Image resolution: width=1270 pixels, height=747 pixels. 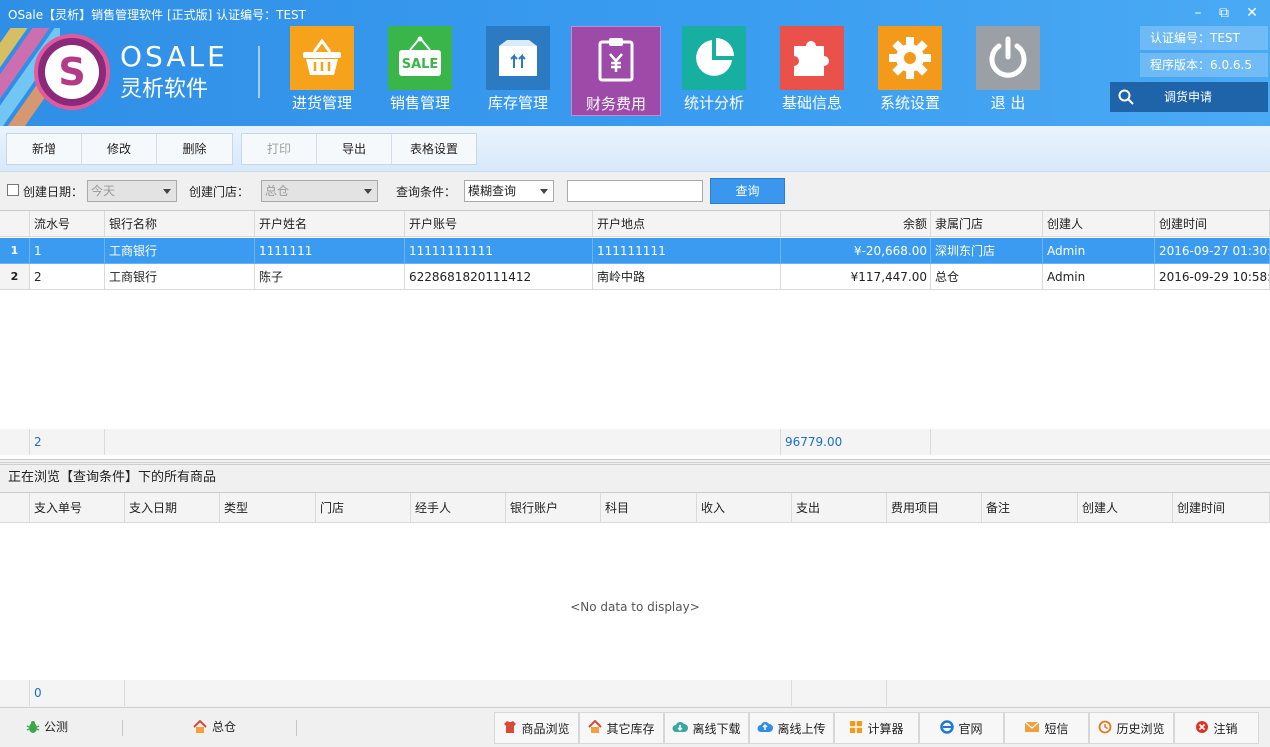 I want to click on nav-statistics: 统计分析, so click(x=714, y=71).